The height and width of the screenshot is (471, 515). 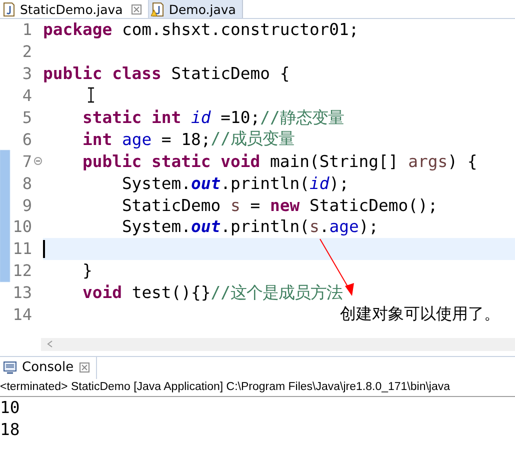 I want to click on collapse-icon, so click(x=38, y=161).